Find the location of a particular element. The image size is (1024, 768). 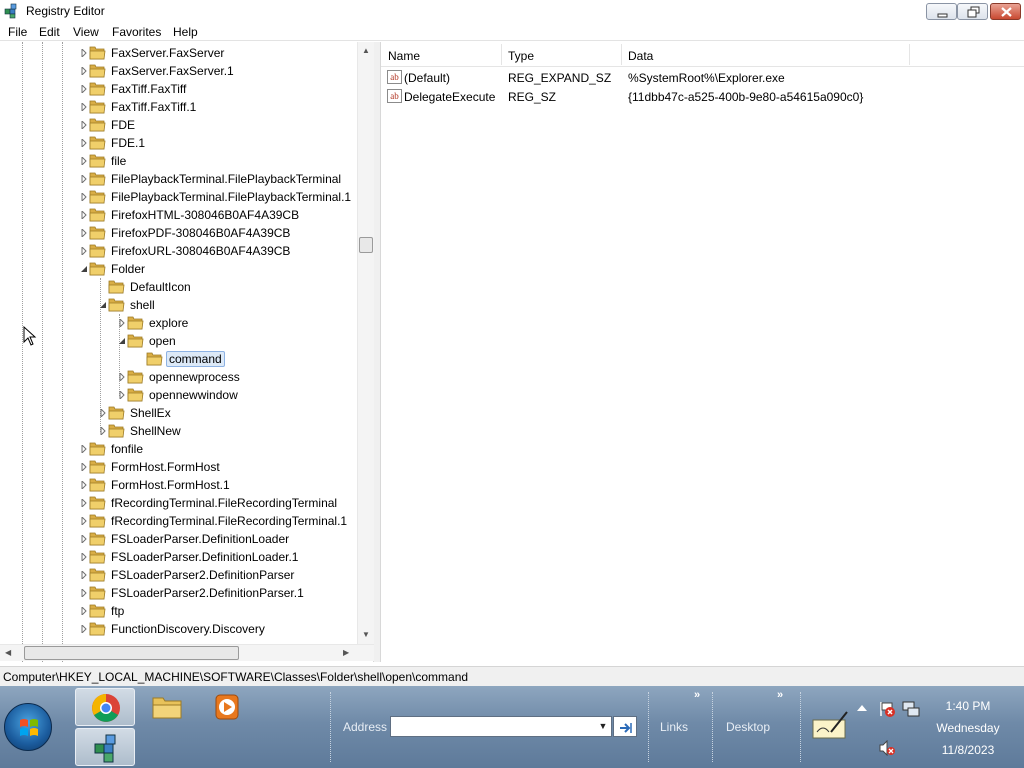

scroll-up-arrow: ▲ is located at coordinates (366, 50).